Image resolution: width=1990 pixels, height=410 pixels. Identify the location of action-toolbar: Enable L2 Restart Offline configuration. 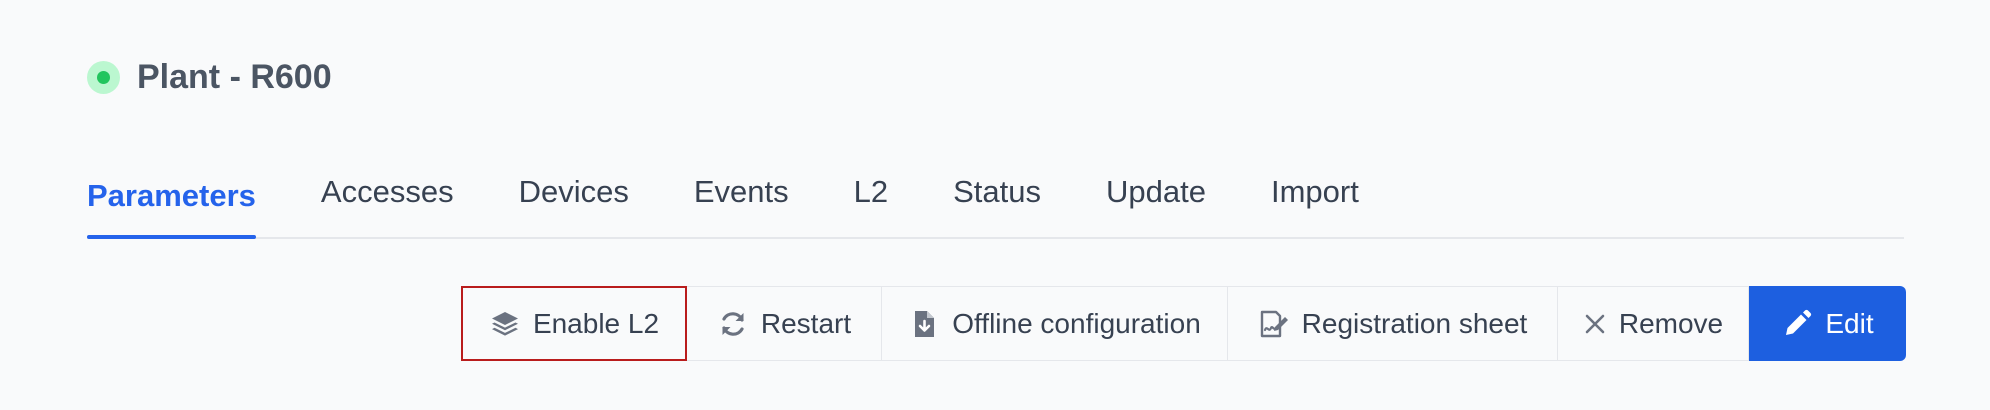
(1183, 323).